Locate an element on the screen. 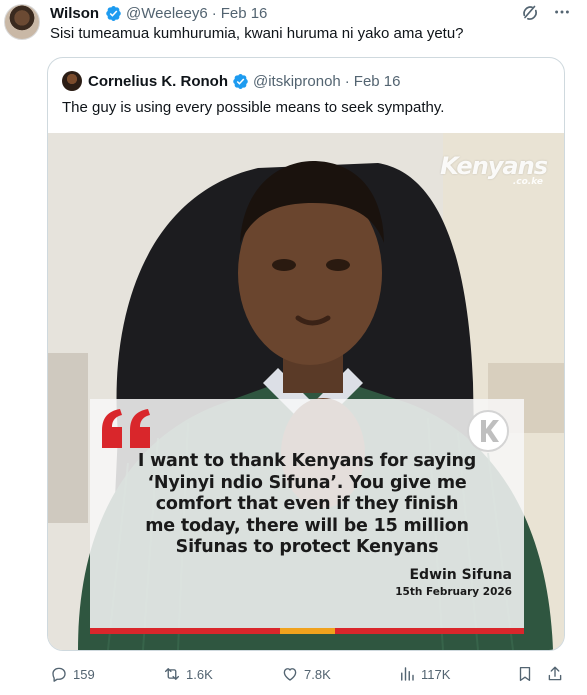  author-handle: @Weeleey6 is located at coordinates (167, 13).